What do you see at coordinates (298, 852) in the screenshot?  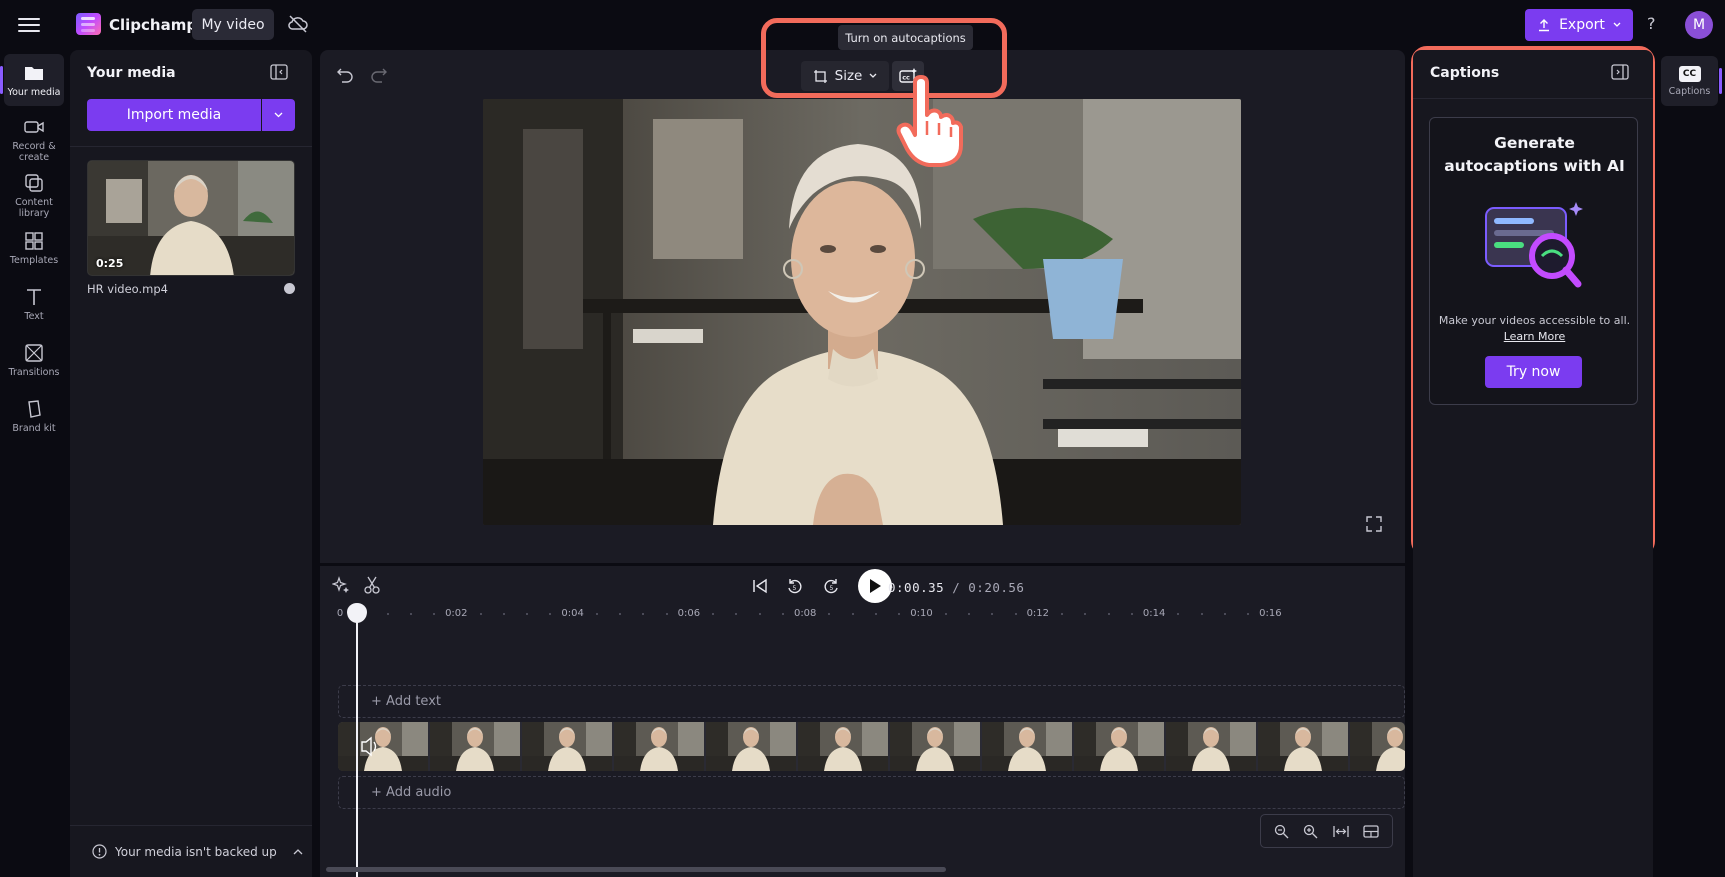 I see `chevron-up-icon` at bounding box center [298, 852].